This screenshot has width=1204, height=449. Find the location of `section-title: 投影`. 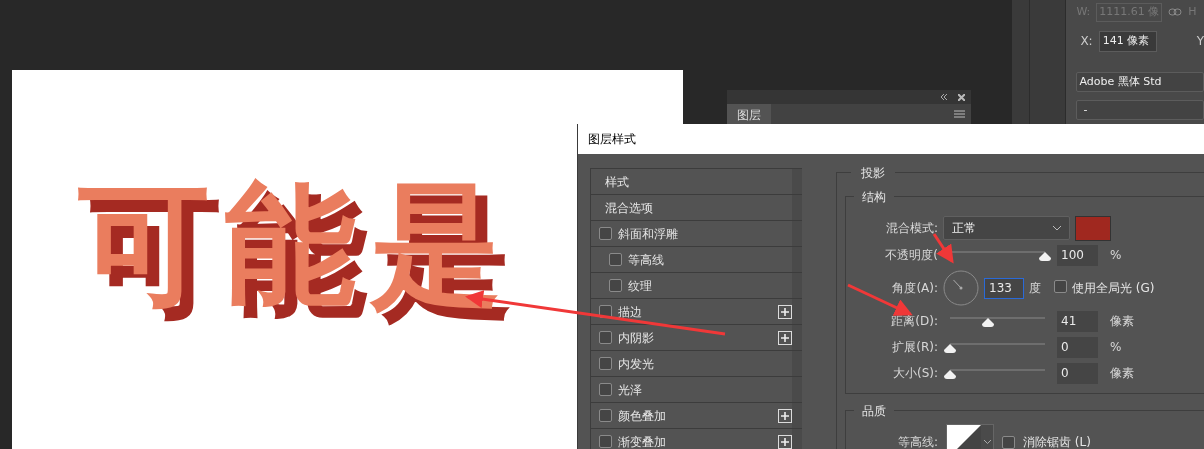

section-title: 投影 is located at coordinates (873, 173).